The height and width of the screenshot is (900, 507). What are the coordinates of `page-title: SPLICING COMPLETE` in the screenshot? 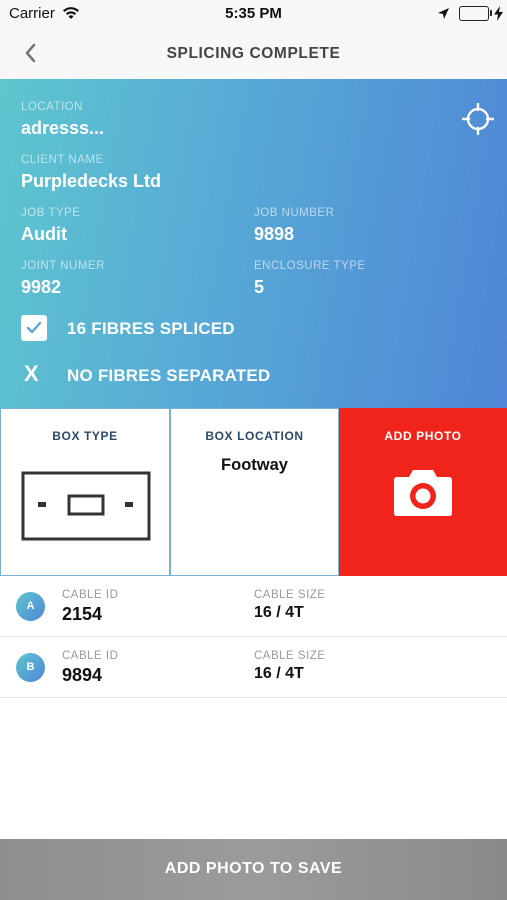 It's located at (253, 53).